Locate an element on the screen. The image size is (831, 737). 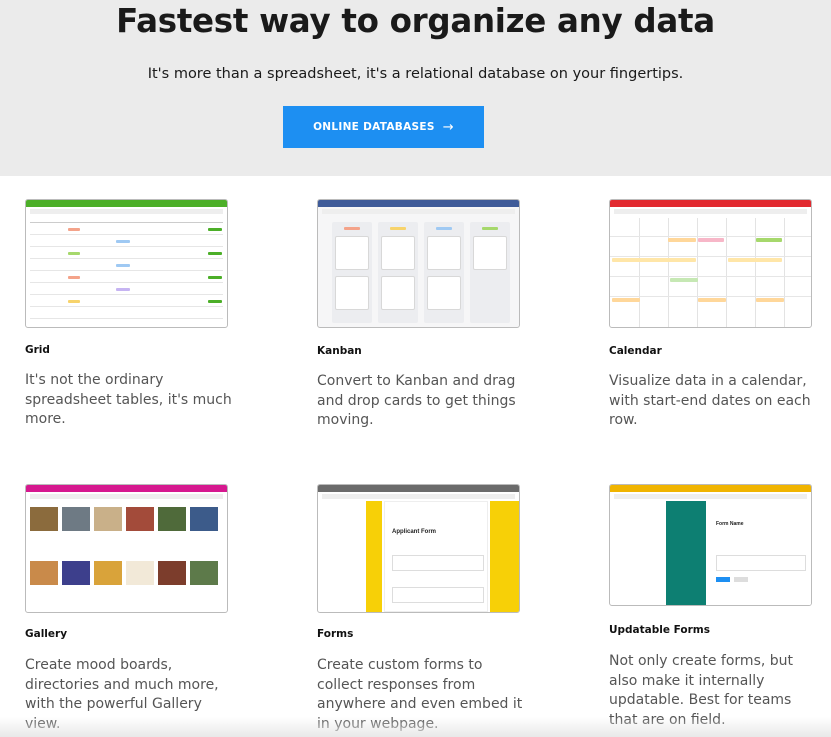
cta-label: ONLINE DATABASES is located at coordinates (374, 127).